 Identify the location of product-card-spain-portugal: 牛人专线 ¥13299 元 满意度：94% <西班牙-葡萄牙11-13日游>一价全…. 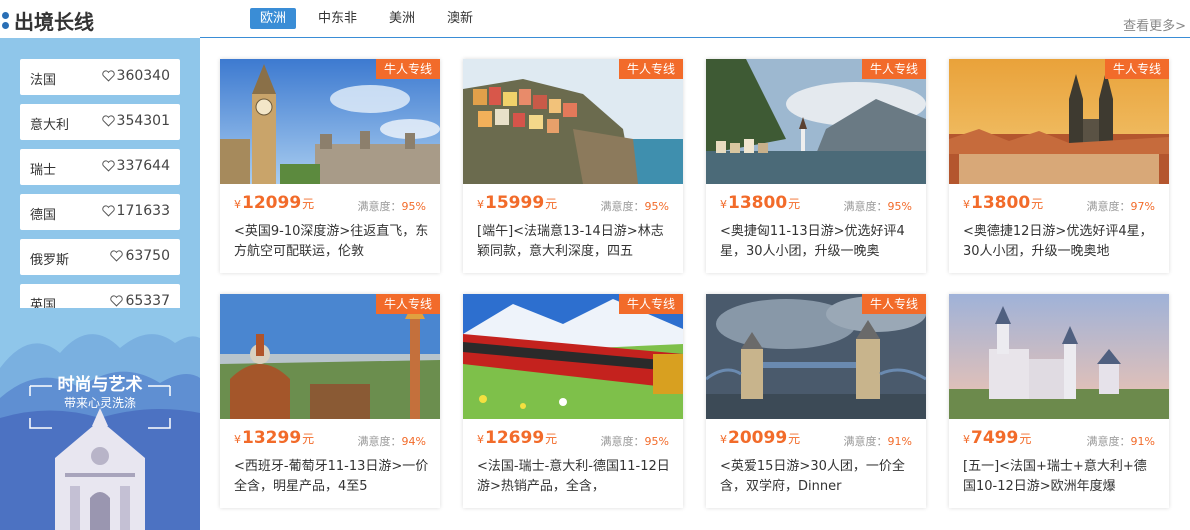
(330, 401).